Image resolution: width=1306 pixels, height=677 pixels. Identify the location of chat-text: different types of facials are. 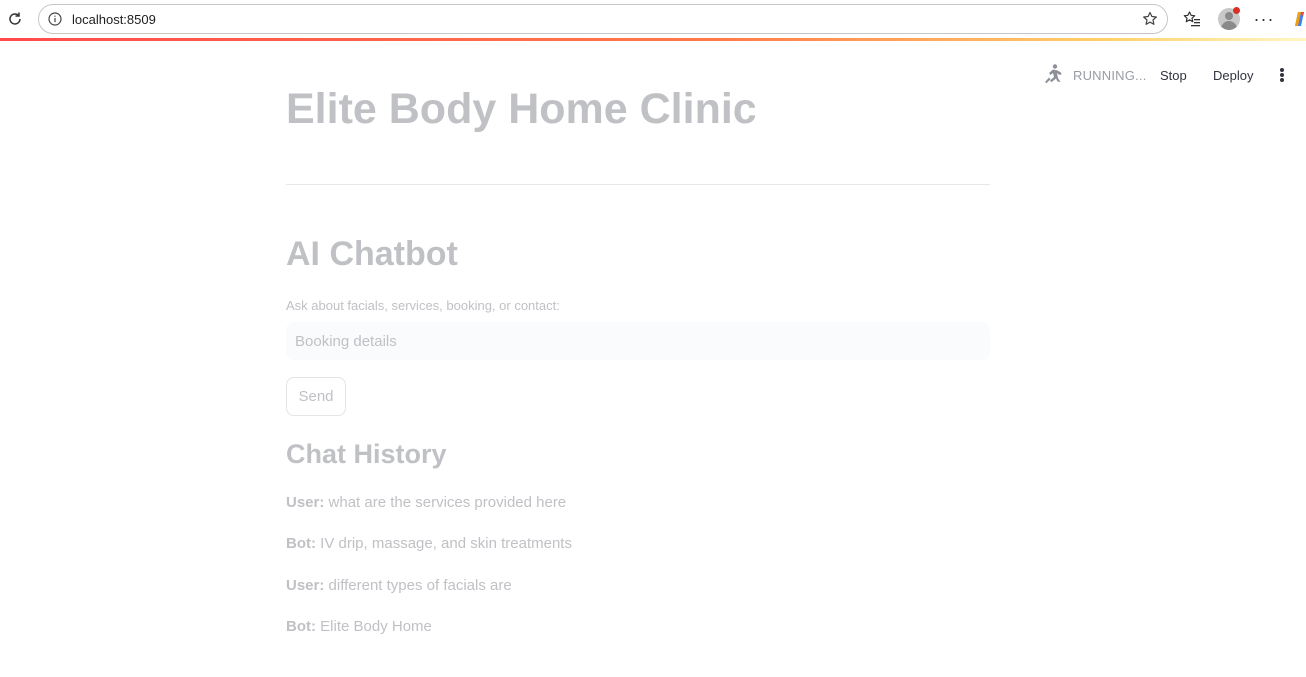
(418, 585).